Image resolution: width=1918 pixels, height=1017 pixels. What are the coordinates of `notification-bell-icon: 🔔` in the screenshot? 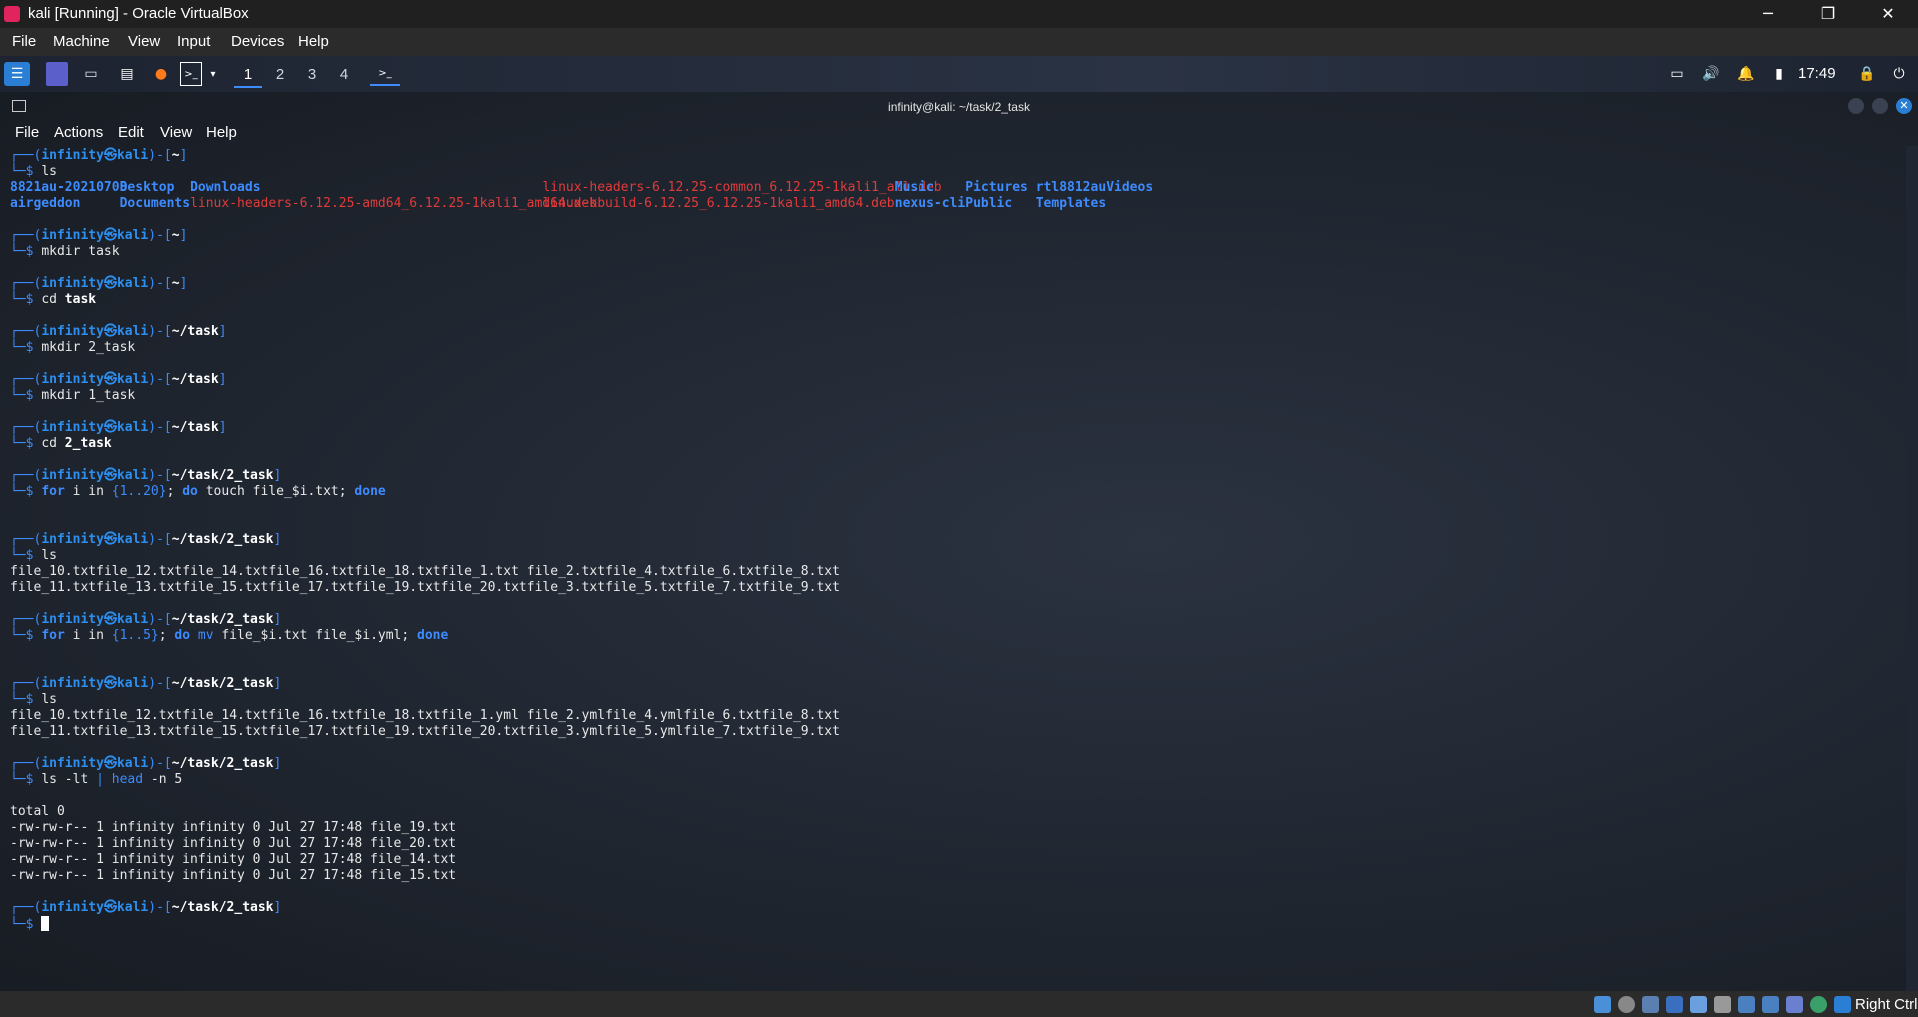 It's located at (1746, 74).